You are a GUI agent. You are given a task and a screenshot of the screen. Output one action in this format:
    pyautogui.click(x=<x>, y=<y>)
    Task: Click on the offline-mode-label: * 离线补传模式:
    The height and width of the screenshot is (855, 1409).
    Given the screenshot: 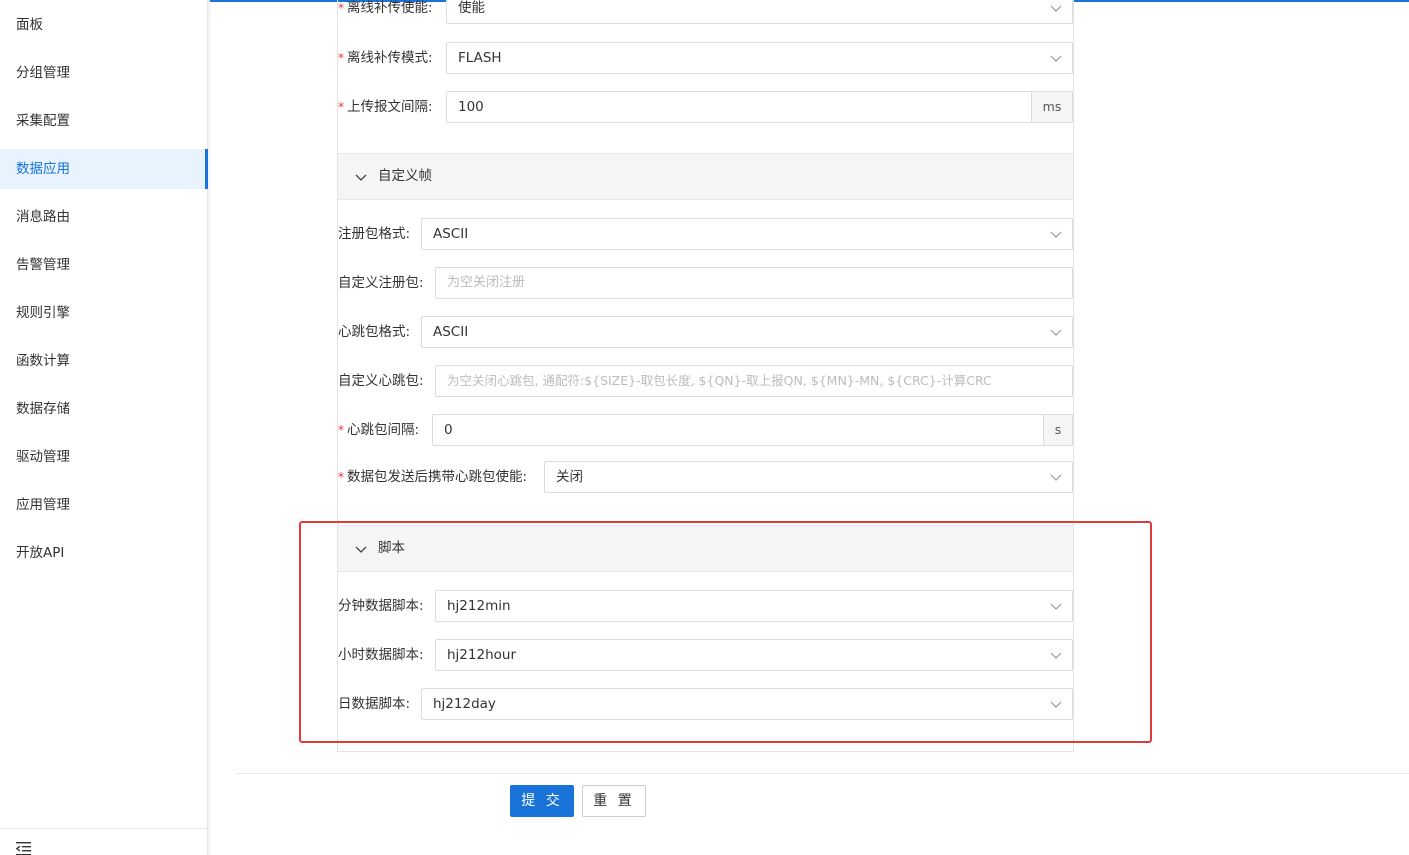 What is the action you would take?
    pyautogui.click(x=385, y=58)
    